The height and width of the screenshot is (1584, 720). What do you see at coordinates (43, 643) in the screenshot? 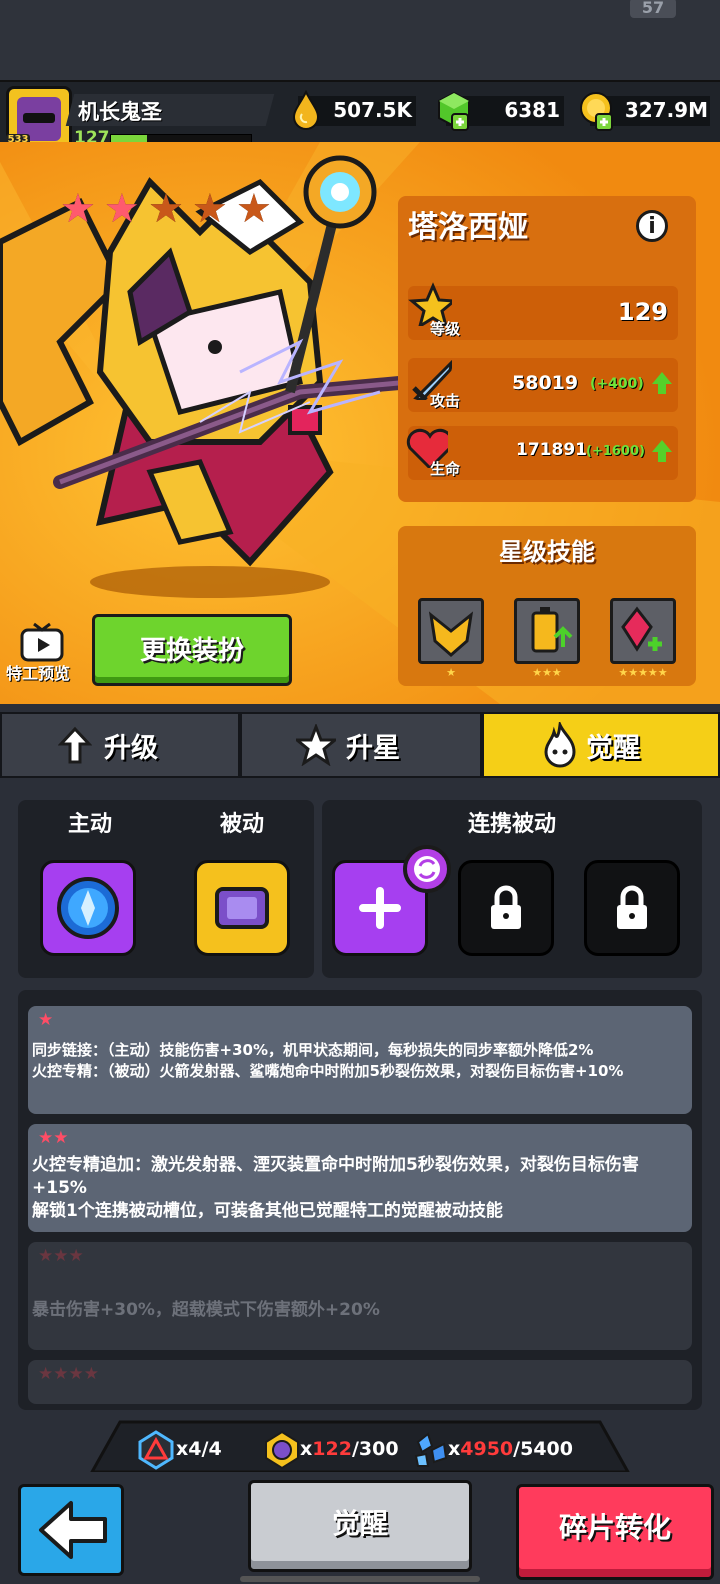
I see `tv-play-icon` at bounding box center [43, 643].